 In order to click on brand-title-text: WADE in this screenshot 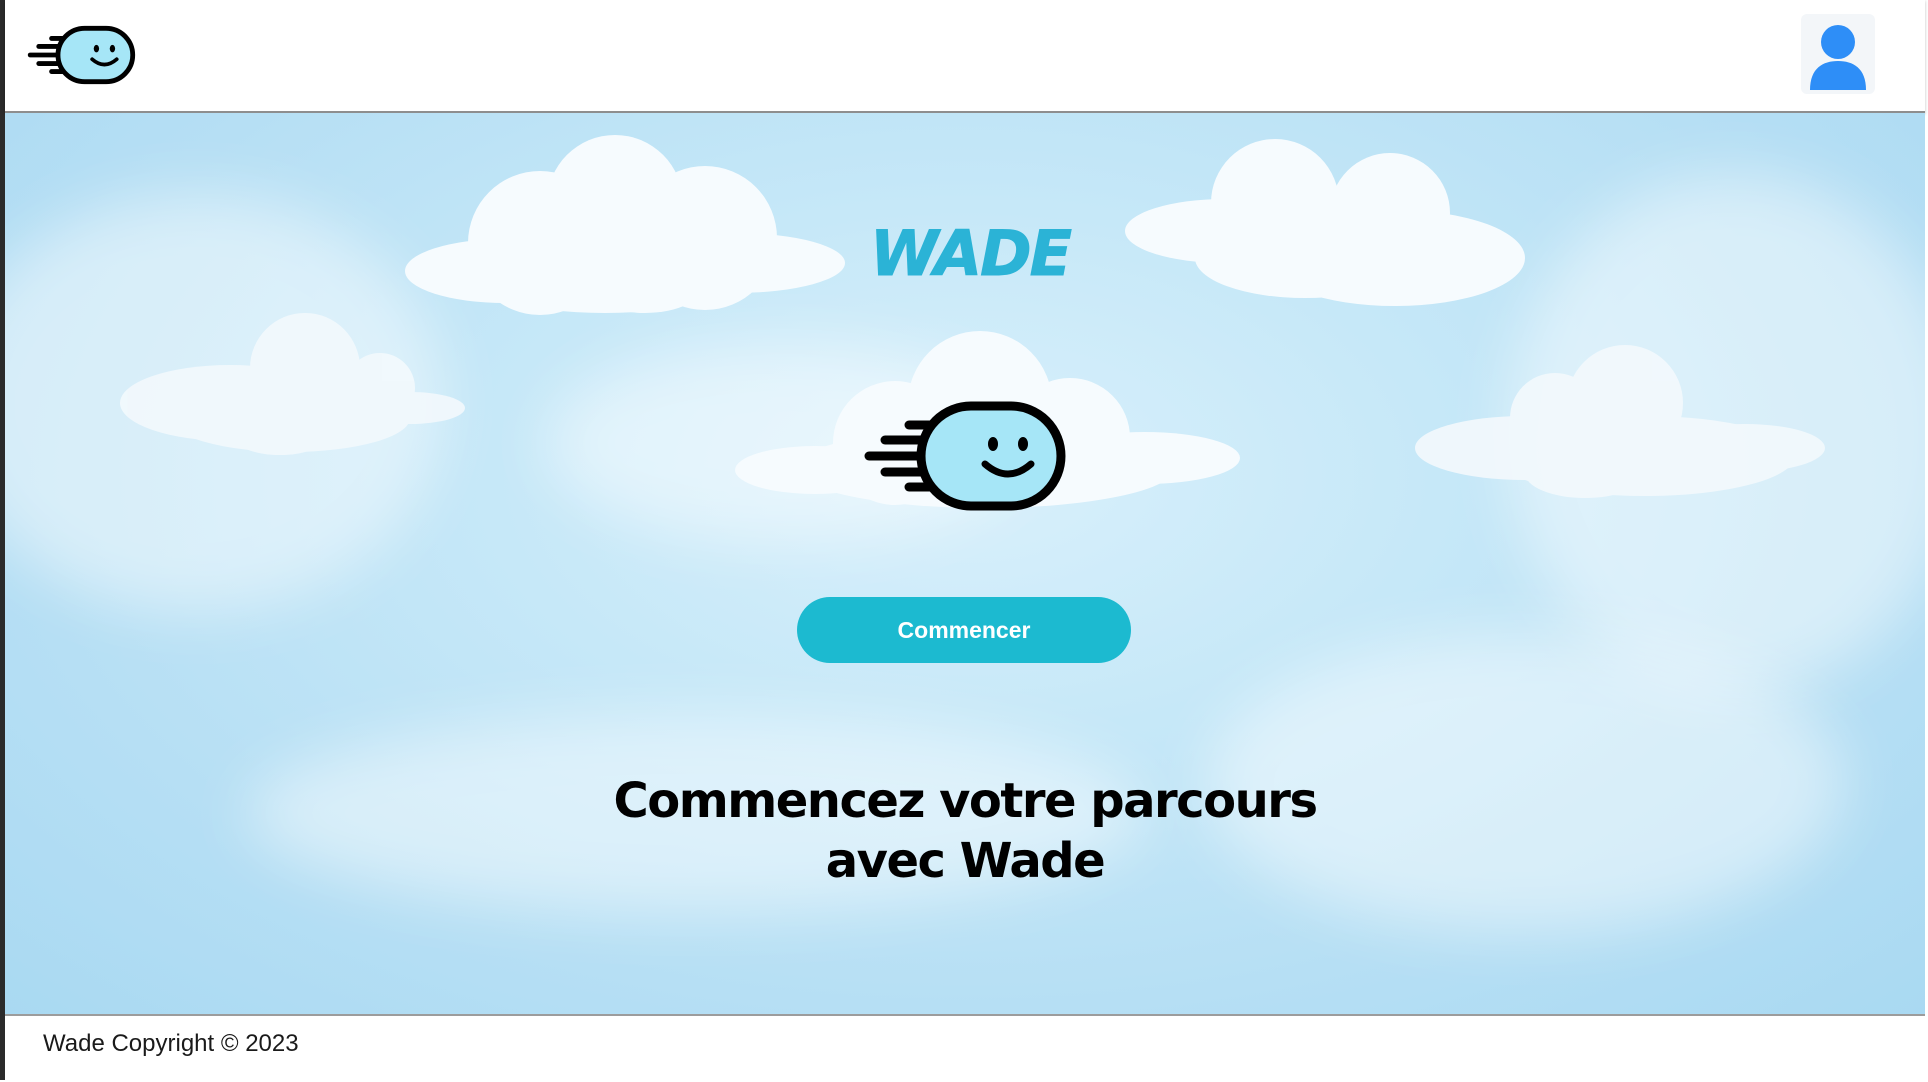, I will do `click(971, 253)`.